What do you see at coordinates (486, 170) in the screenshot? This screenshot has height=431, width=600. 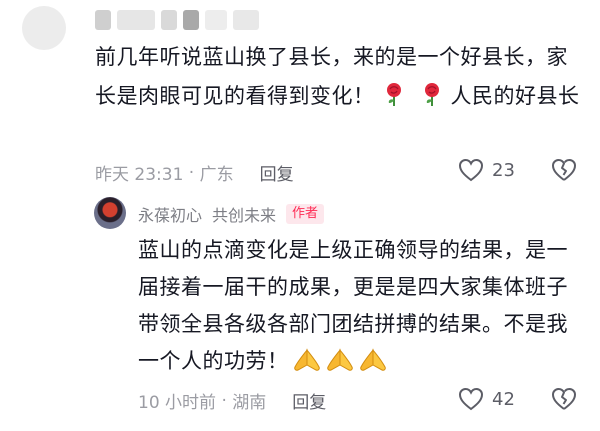 I see `comment-like-button: 23` at bounding box center [486, 170].